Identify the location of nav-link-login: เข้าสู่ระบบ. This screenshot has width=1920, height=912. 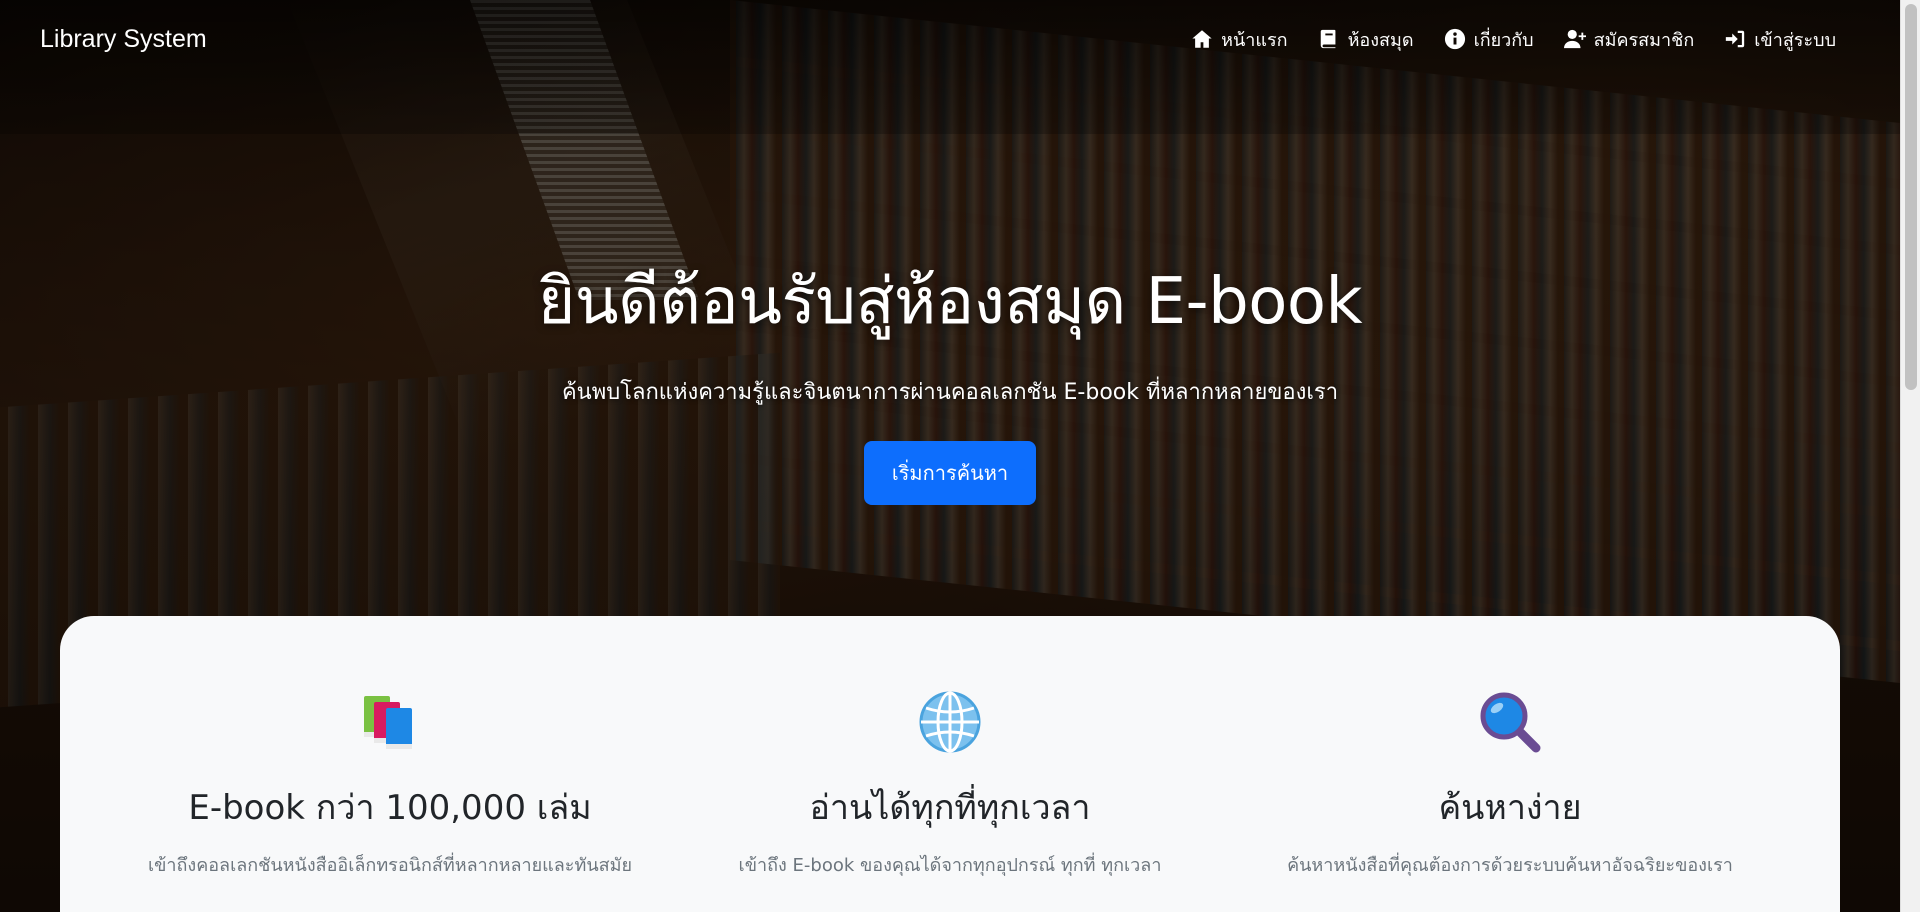
(1780, 39).